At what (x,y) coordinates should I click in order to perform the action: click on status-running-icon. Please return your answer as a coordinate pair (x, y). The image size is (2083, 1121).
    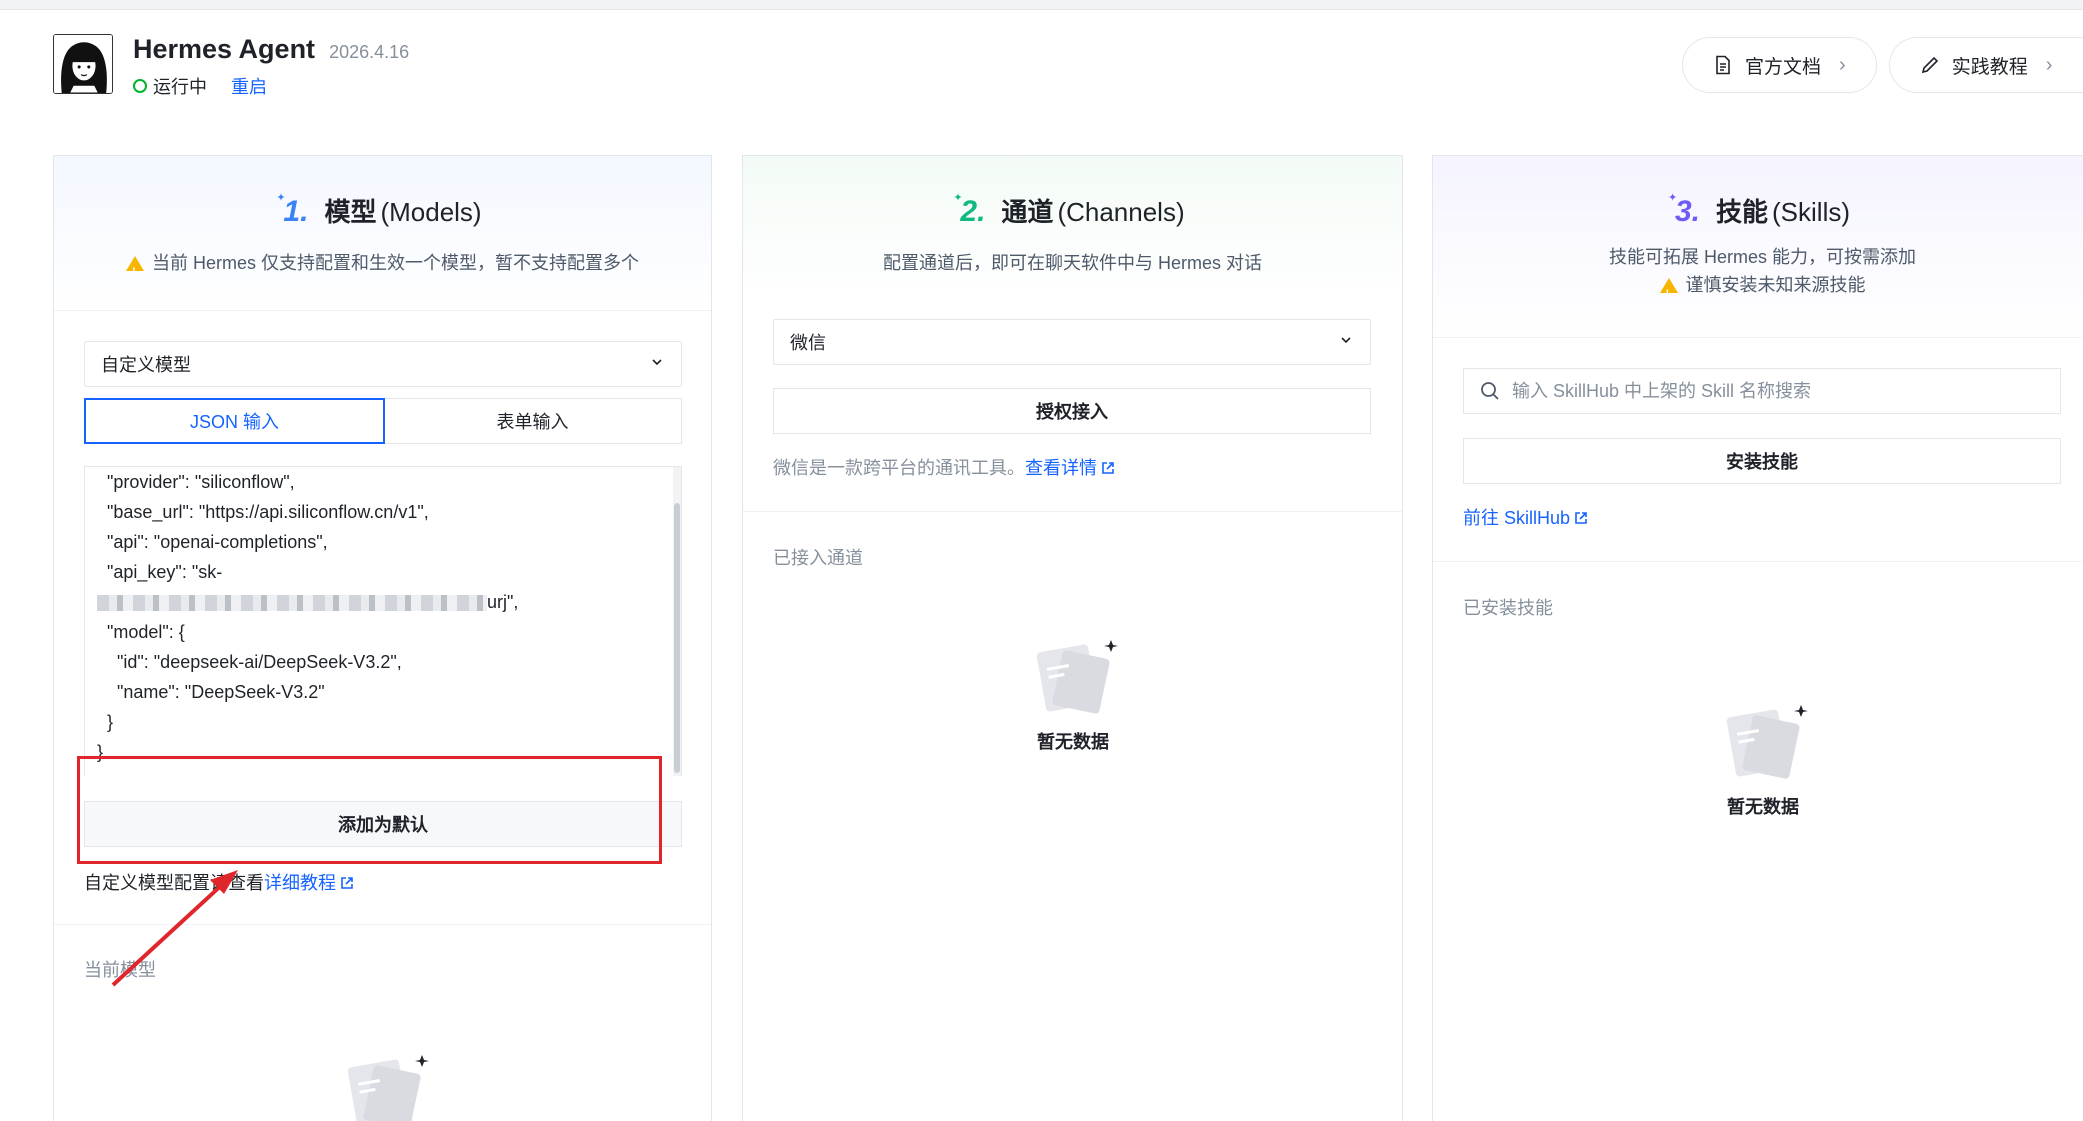
    Looking at the image, I should click on (140, 86).